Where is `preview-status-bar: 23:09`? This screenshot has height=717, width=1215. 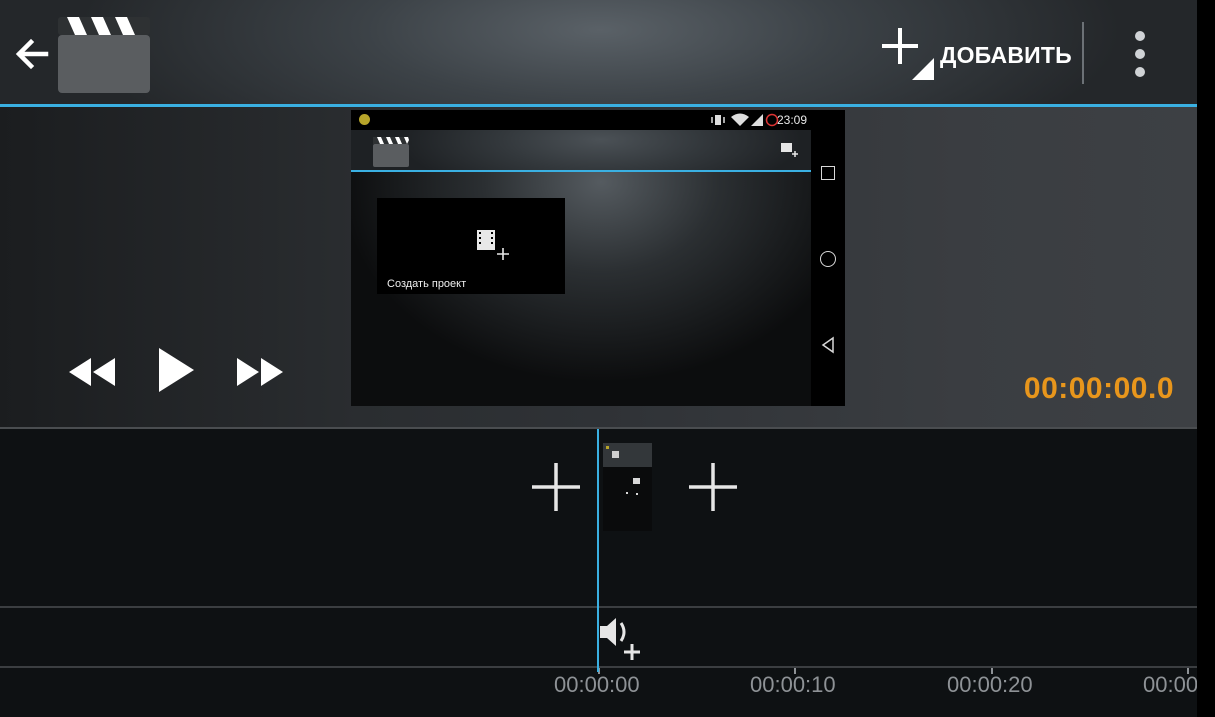
preview-status-bar: 23:09 is located at coordinates (581, 120).